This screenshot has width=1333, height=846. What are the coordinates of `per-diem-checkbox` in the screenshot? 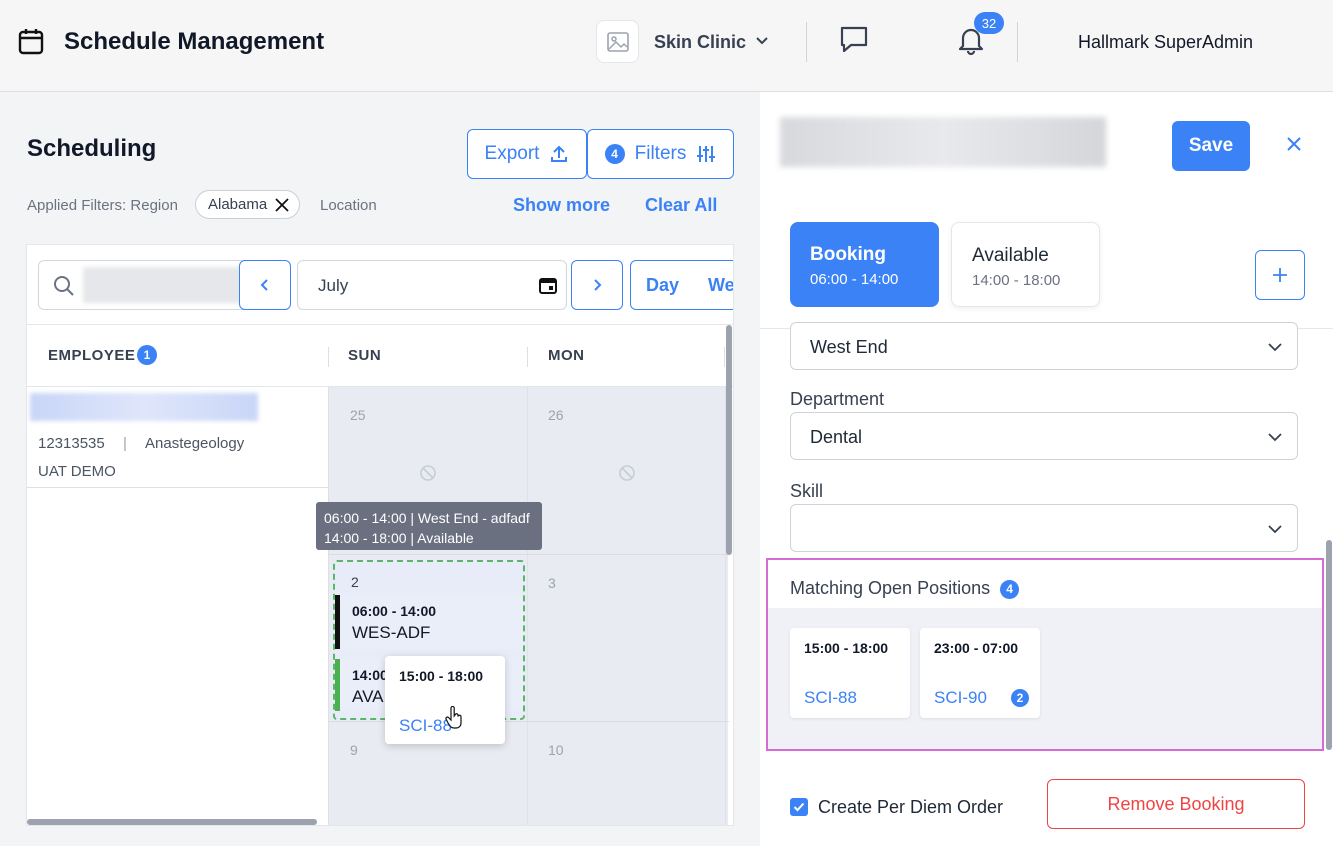 It's located at (799, 807).